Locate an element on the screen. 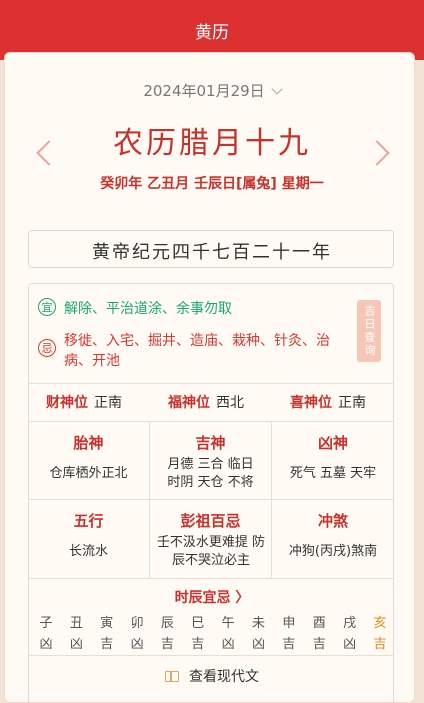 The height and width of the screenshot is (703, 424). jishen-value: 月德 三合 临日 时阴 天仓 不将 is located at coordinates (210, 473).